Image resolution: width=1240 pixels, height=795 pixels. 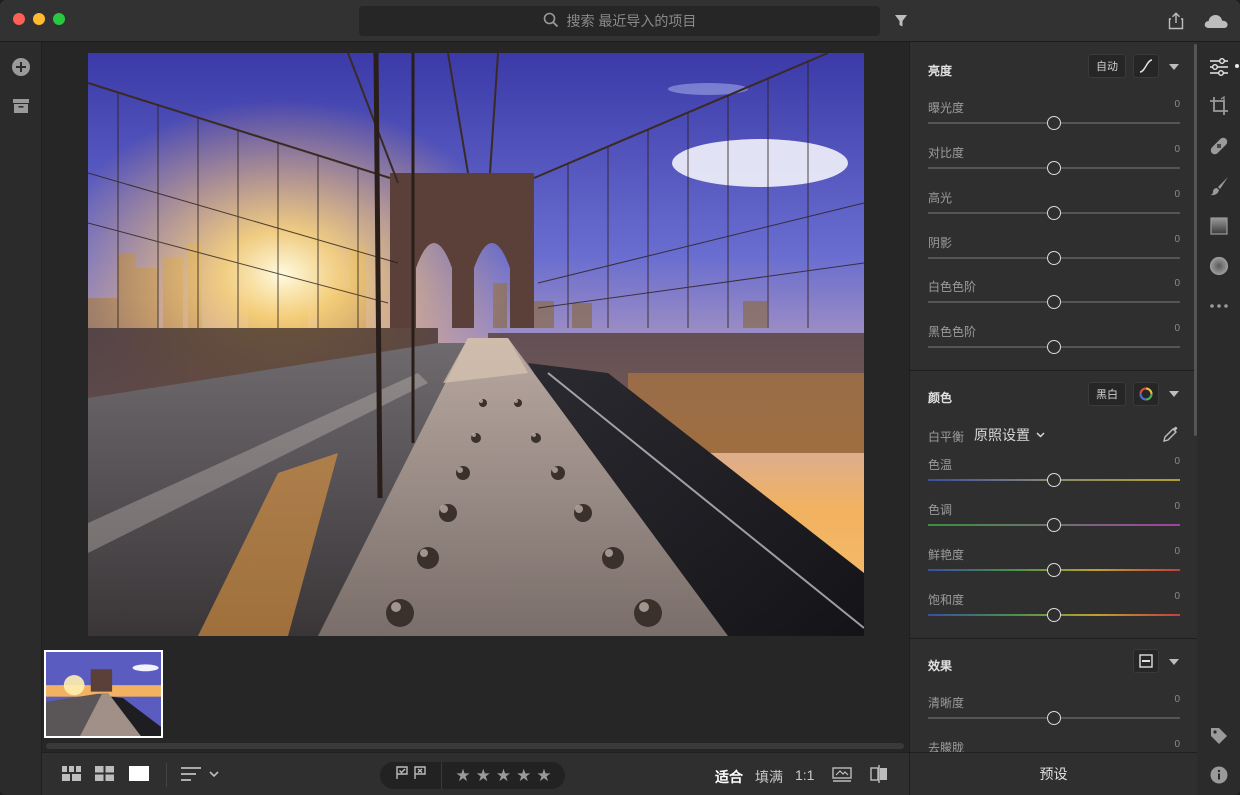 I want to click on title-bar: 搜索 最近导入的项目, so click(x=620, y=21).